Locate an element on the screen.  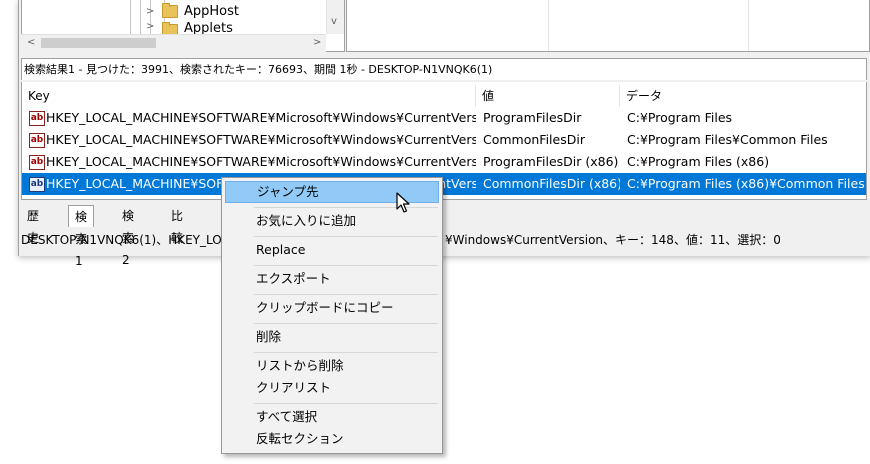
column-header-value: 値 is located at coordinates (548, 96).